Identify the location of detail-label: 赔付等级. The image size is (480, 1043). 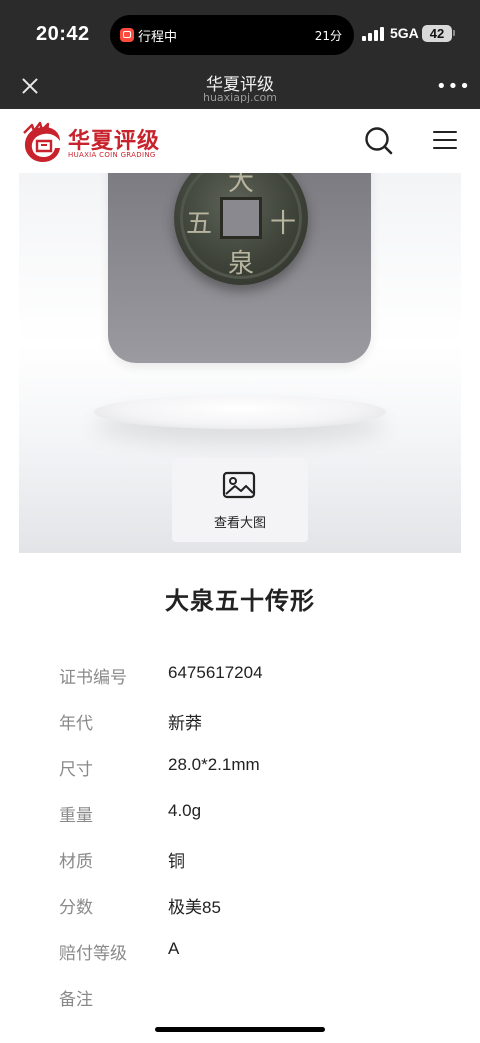
(93, 954).